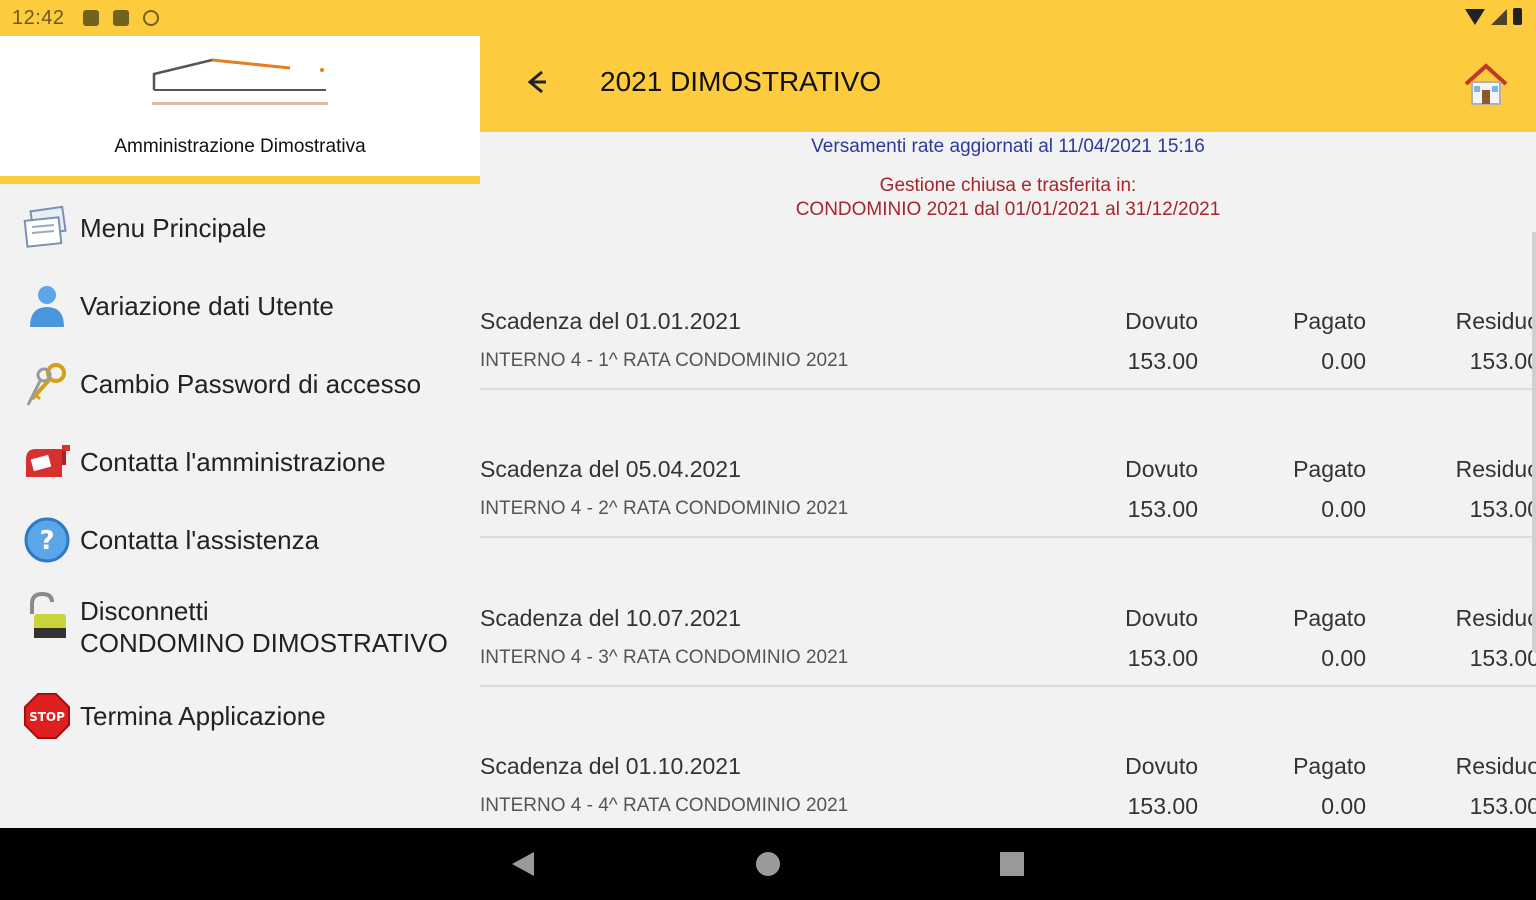  I want to click on nav-recent-icon, so click(1012, 864).